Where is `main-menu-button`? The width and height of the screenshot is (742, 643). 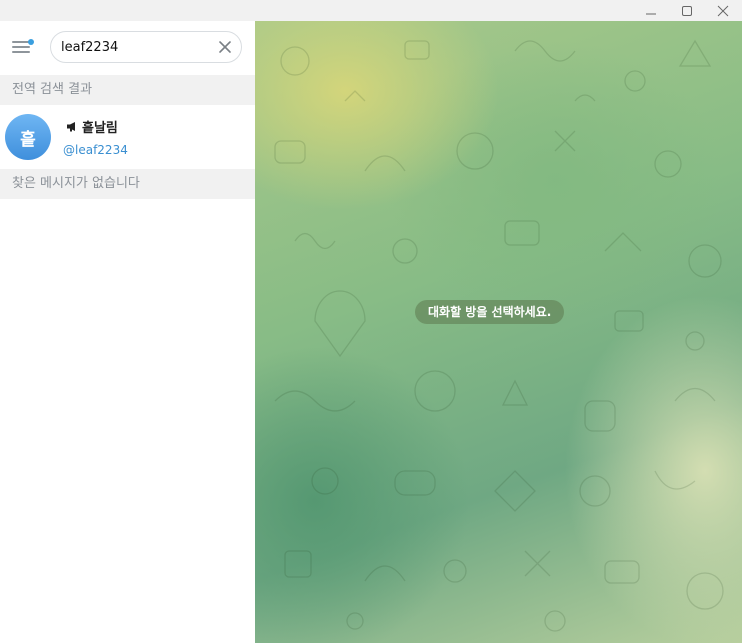
main-menu-button is located at coordinates (23, 47).